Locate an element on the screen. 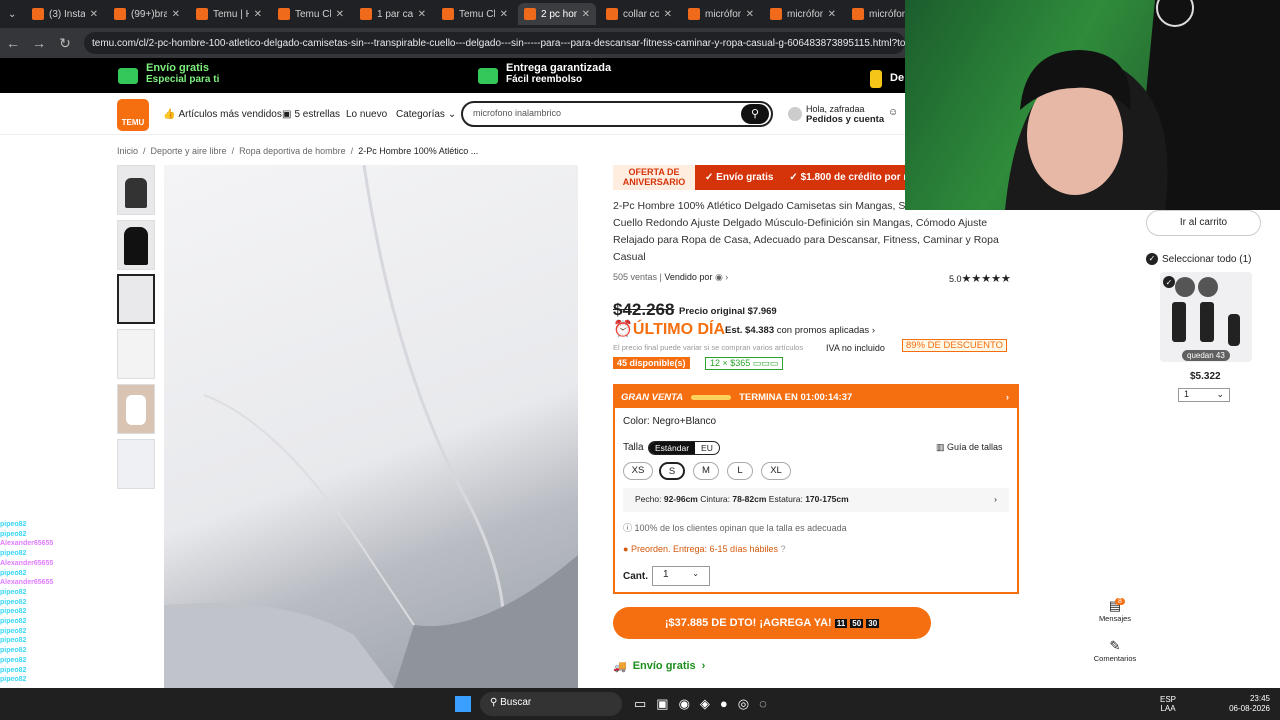 The height and width of the screenshot is (720, 1280). select-all: ✓ Seleccionar todo (1) is located at coordinates (1199, 259).